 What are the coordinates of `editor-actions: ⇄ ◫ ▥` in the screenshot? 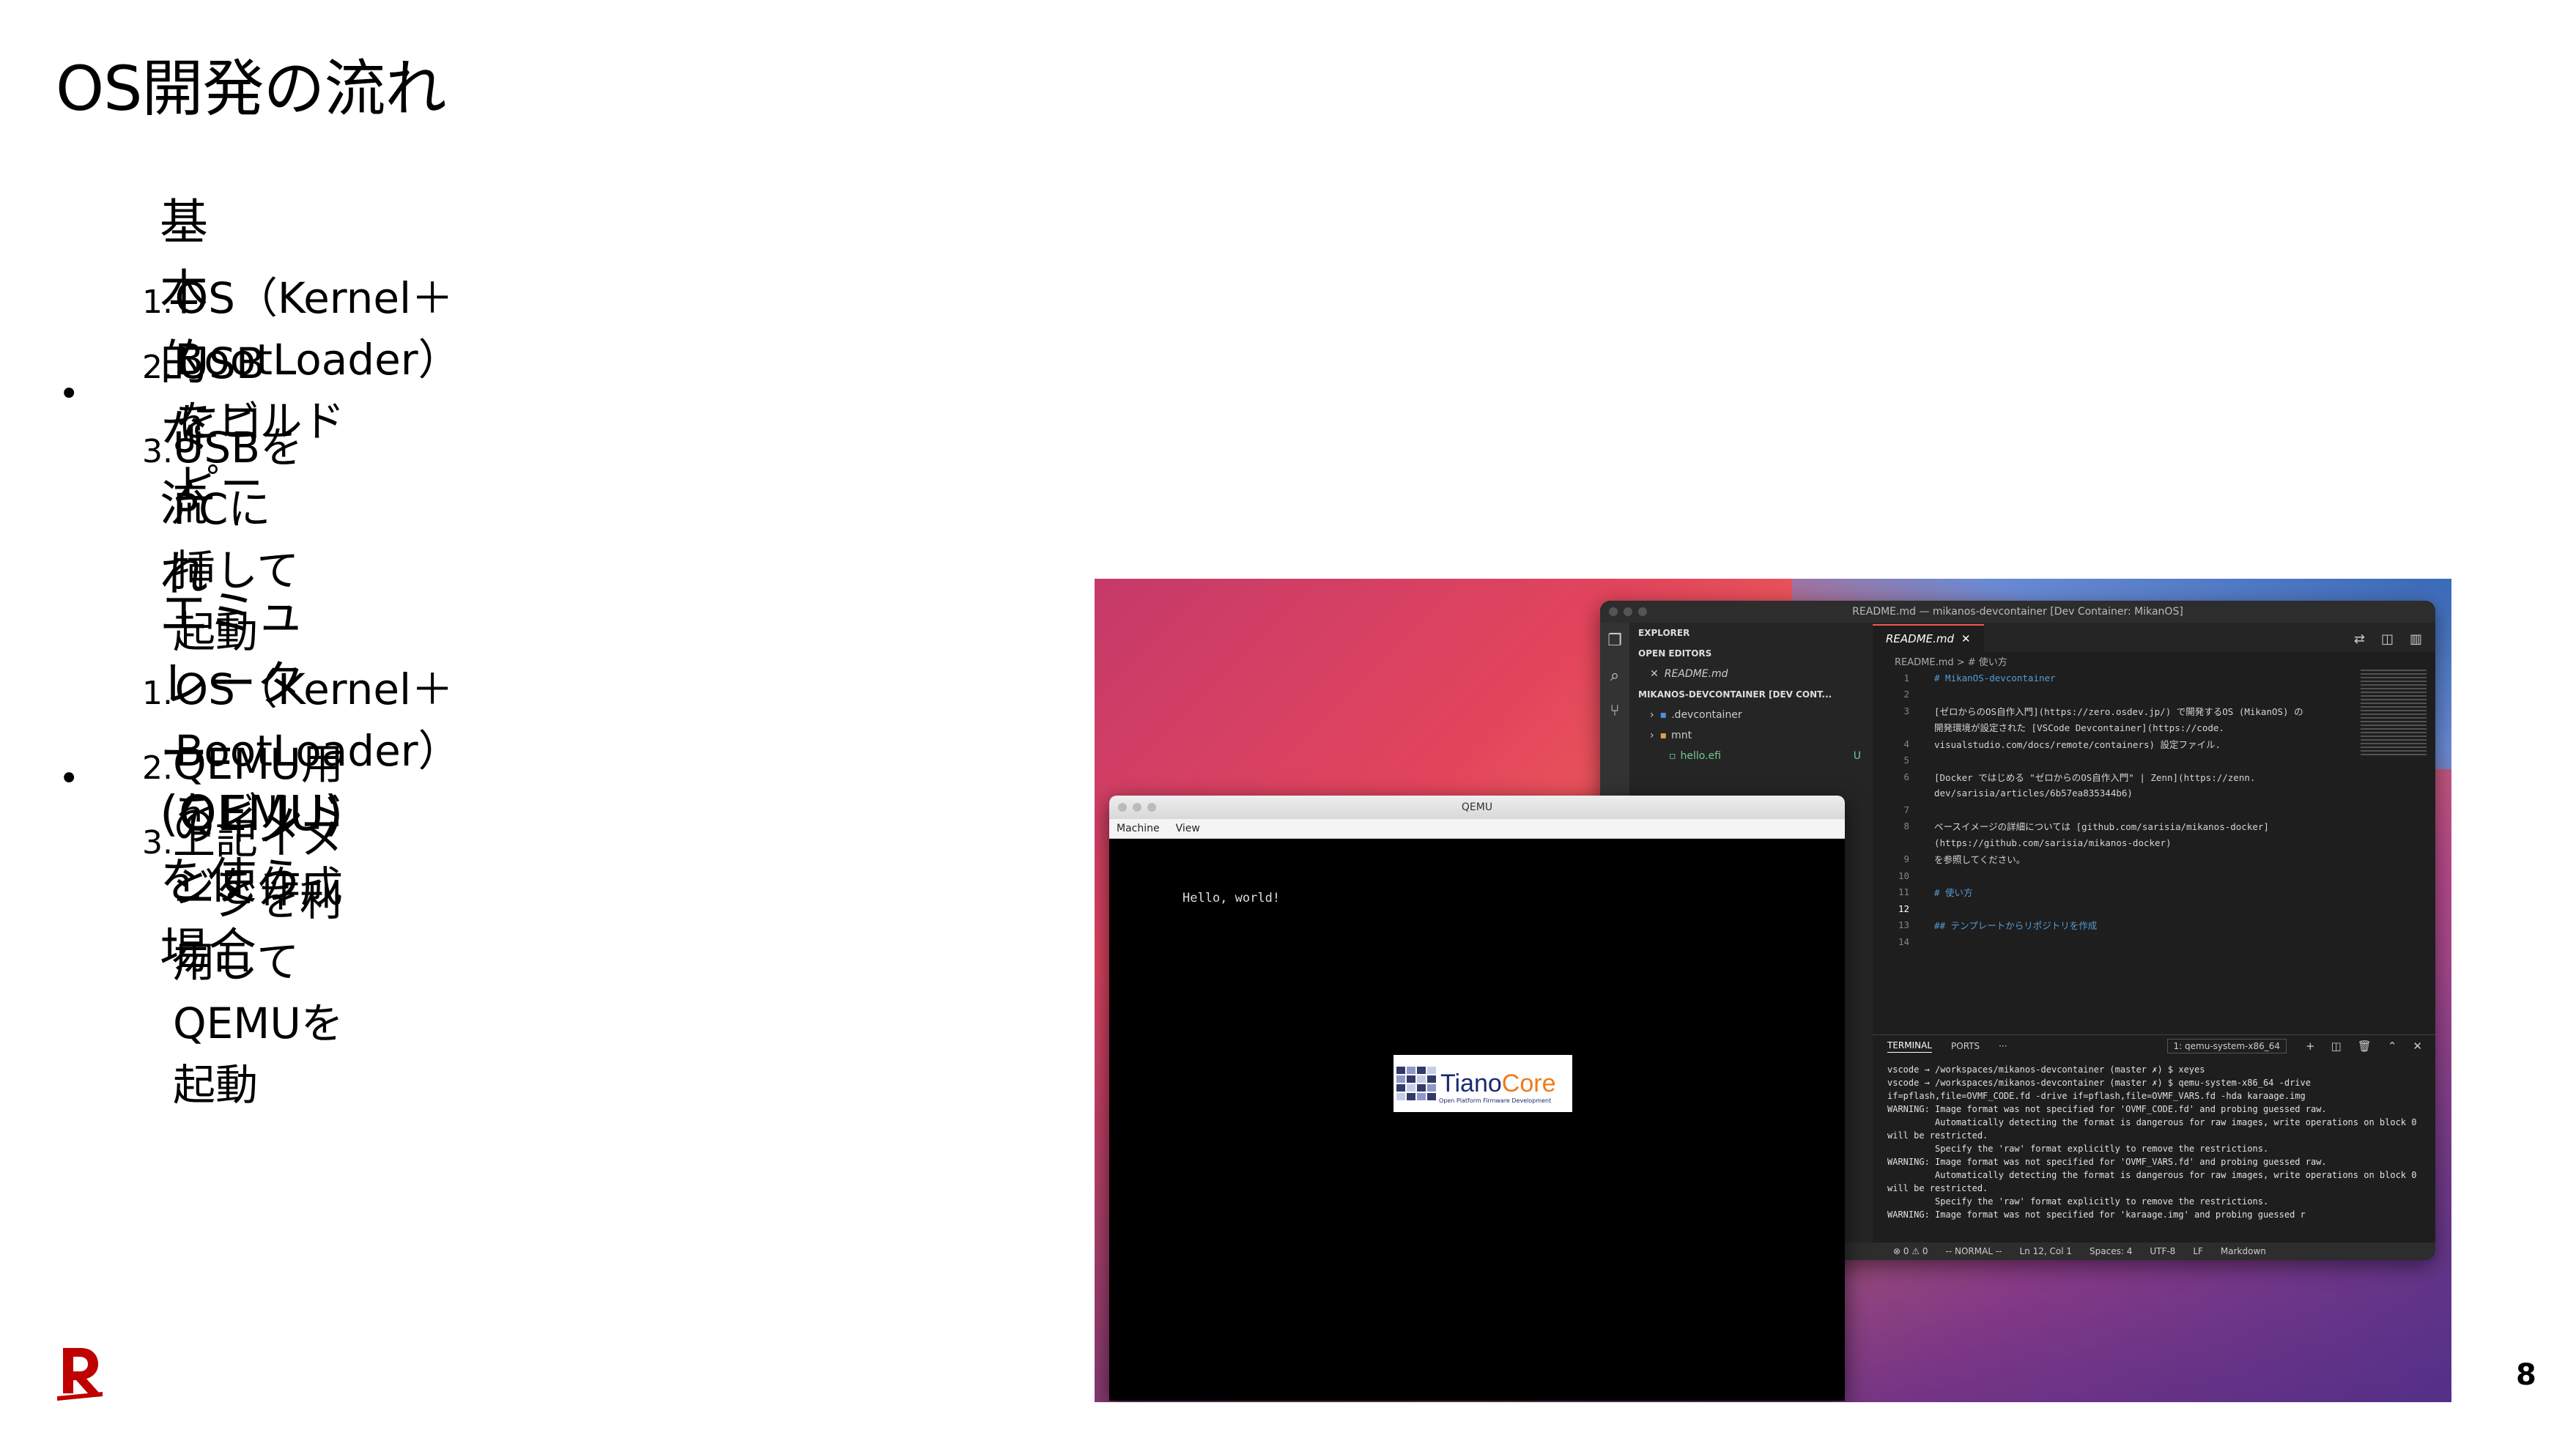 It's located at (2394, 639).